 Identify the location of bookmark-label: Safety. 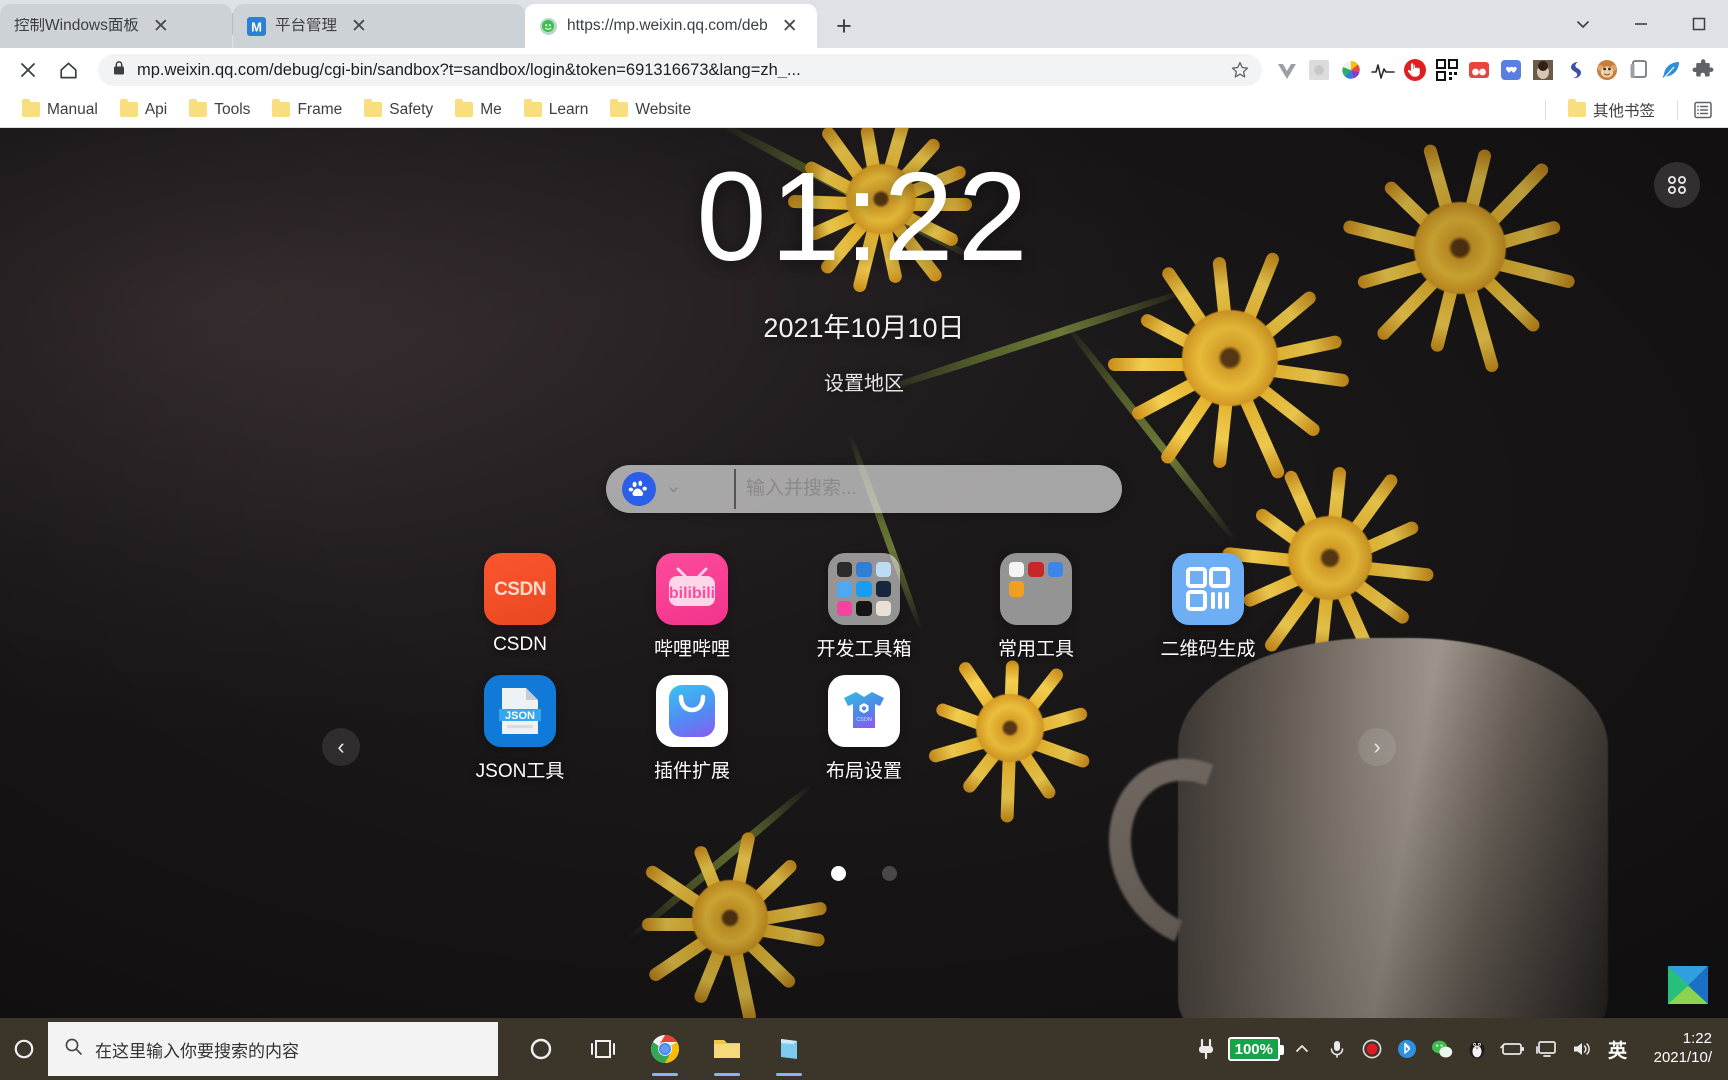
(411, 109).